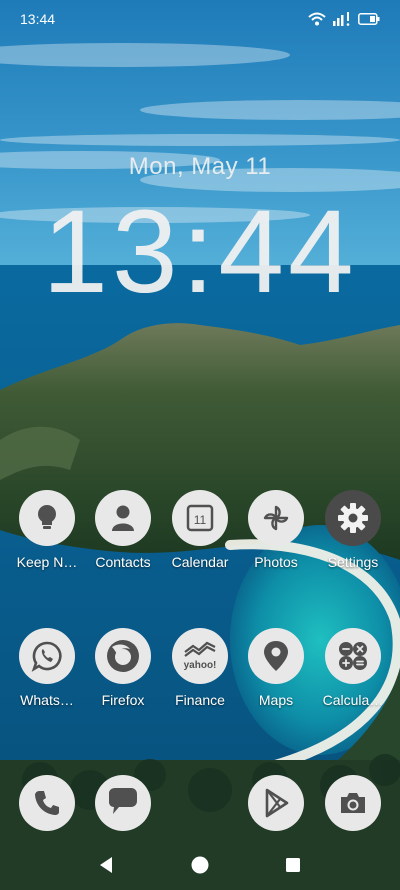  Describe the element at coordinates (200, 19) in the screenshot. I see `status-bar: 13:44` at that location.